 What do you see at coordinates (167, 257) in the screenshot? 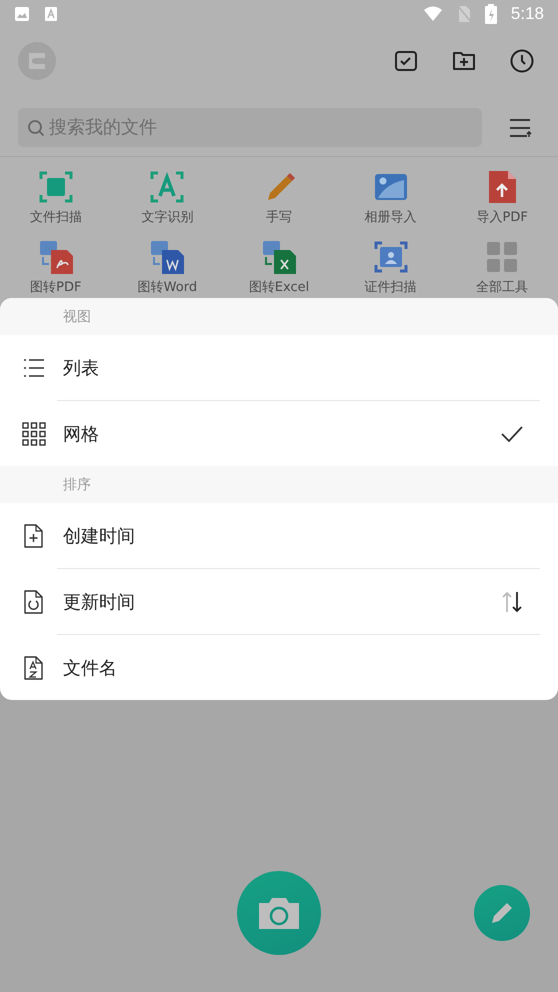
I see `image-to-word-icon` at bounding box center [167, 257].